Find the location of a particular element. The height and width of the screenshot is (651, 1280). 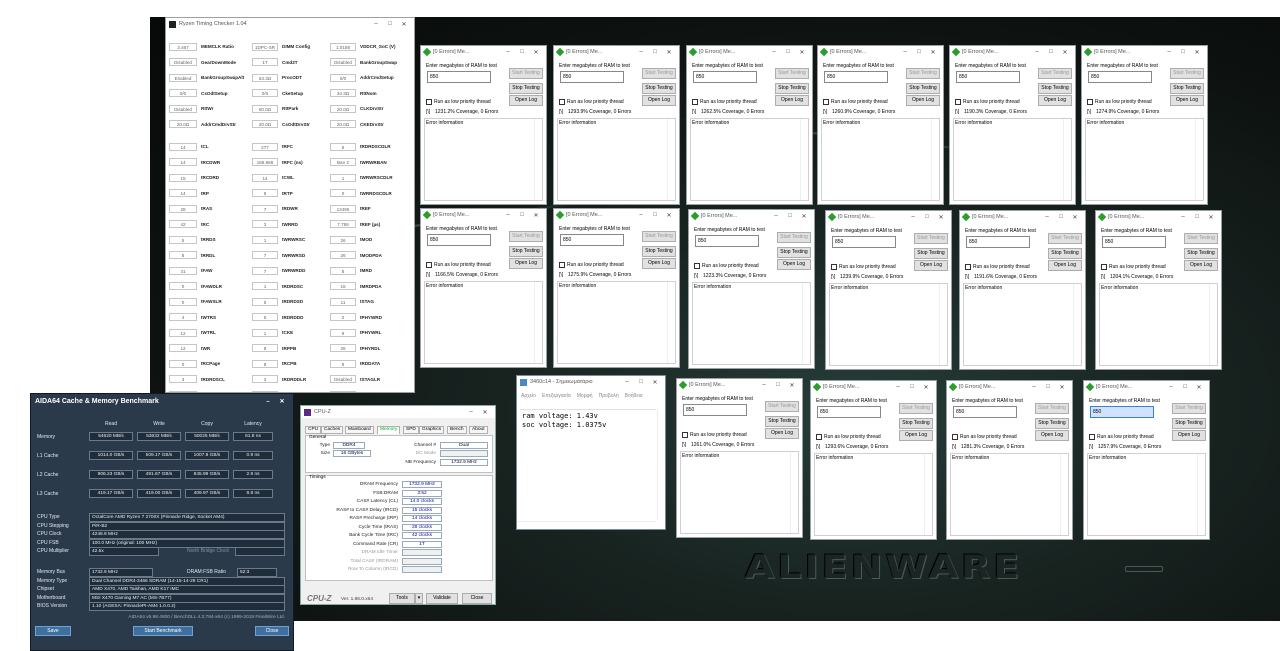

notepad-menu-2: Μορφή is located at coordinates (585, 396).